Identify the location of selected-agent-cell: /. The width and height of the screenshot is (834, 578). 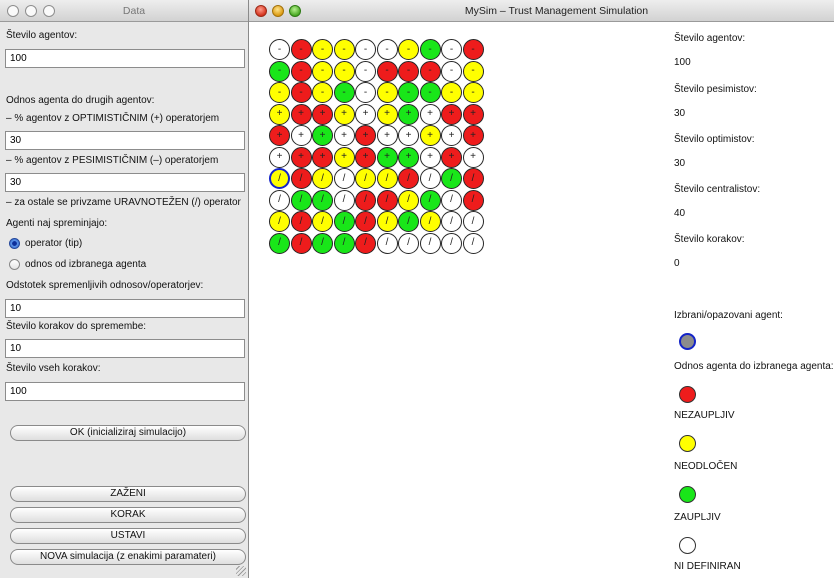
(279, 178).